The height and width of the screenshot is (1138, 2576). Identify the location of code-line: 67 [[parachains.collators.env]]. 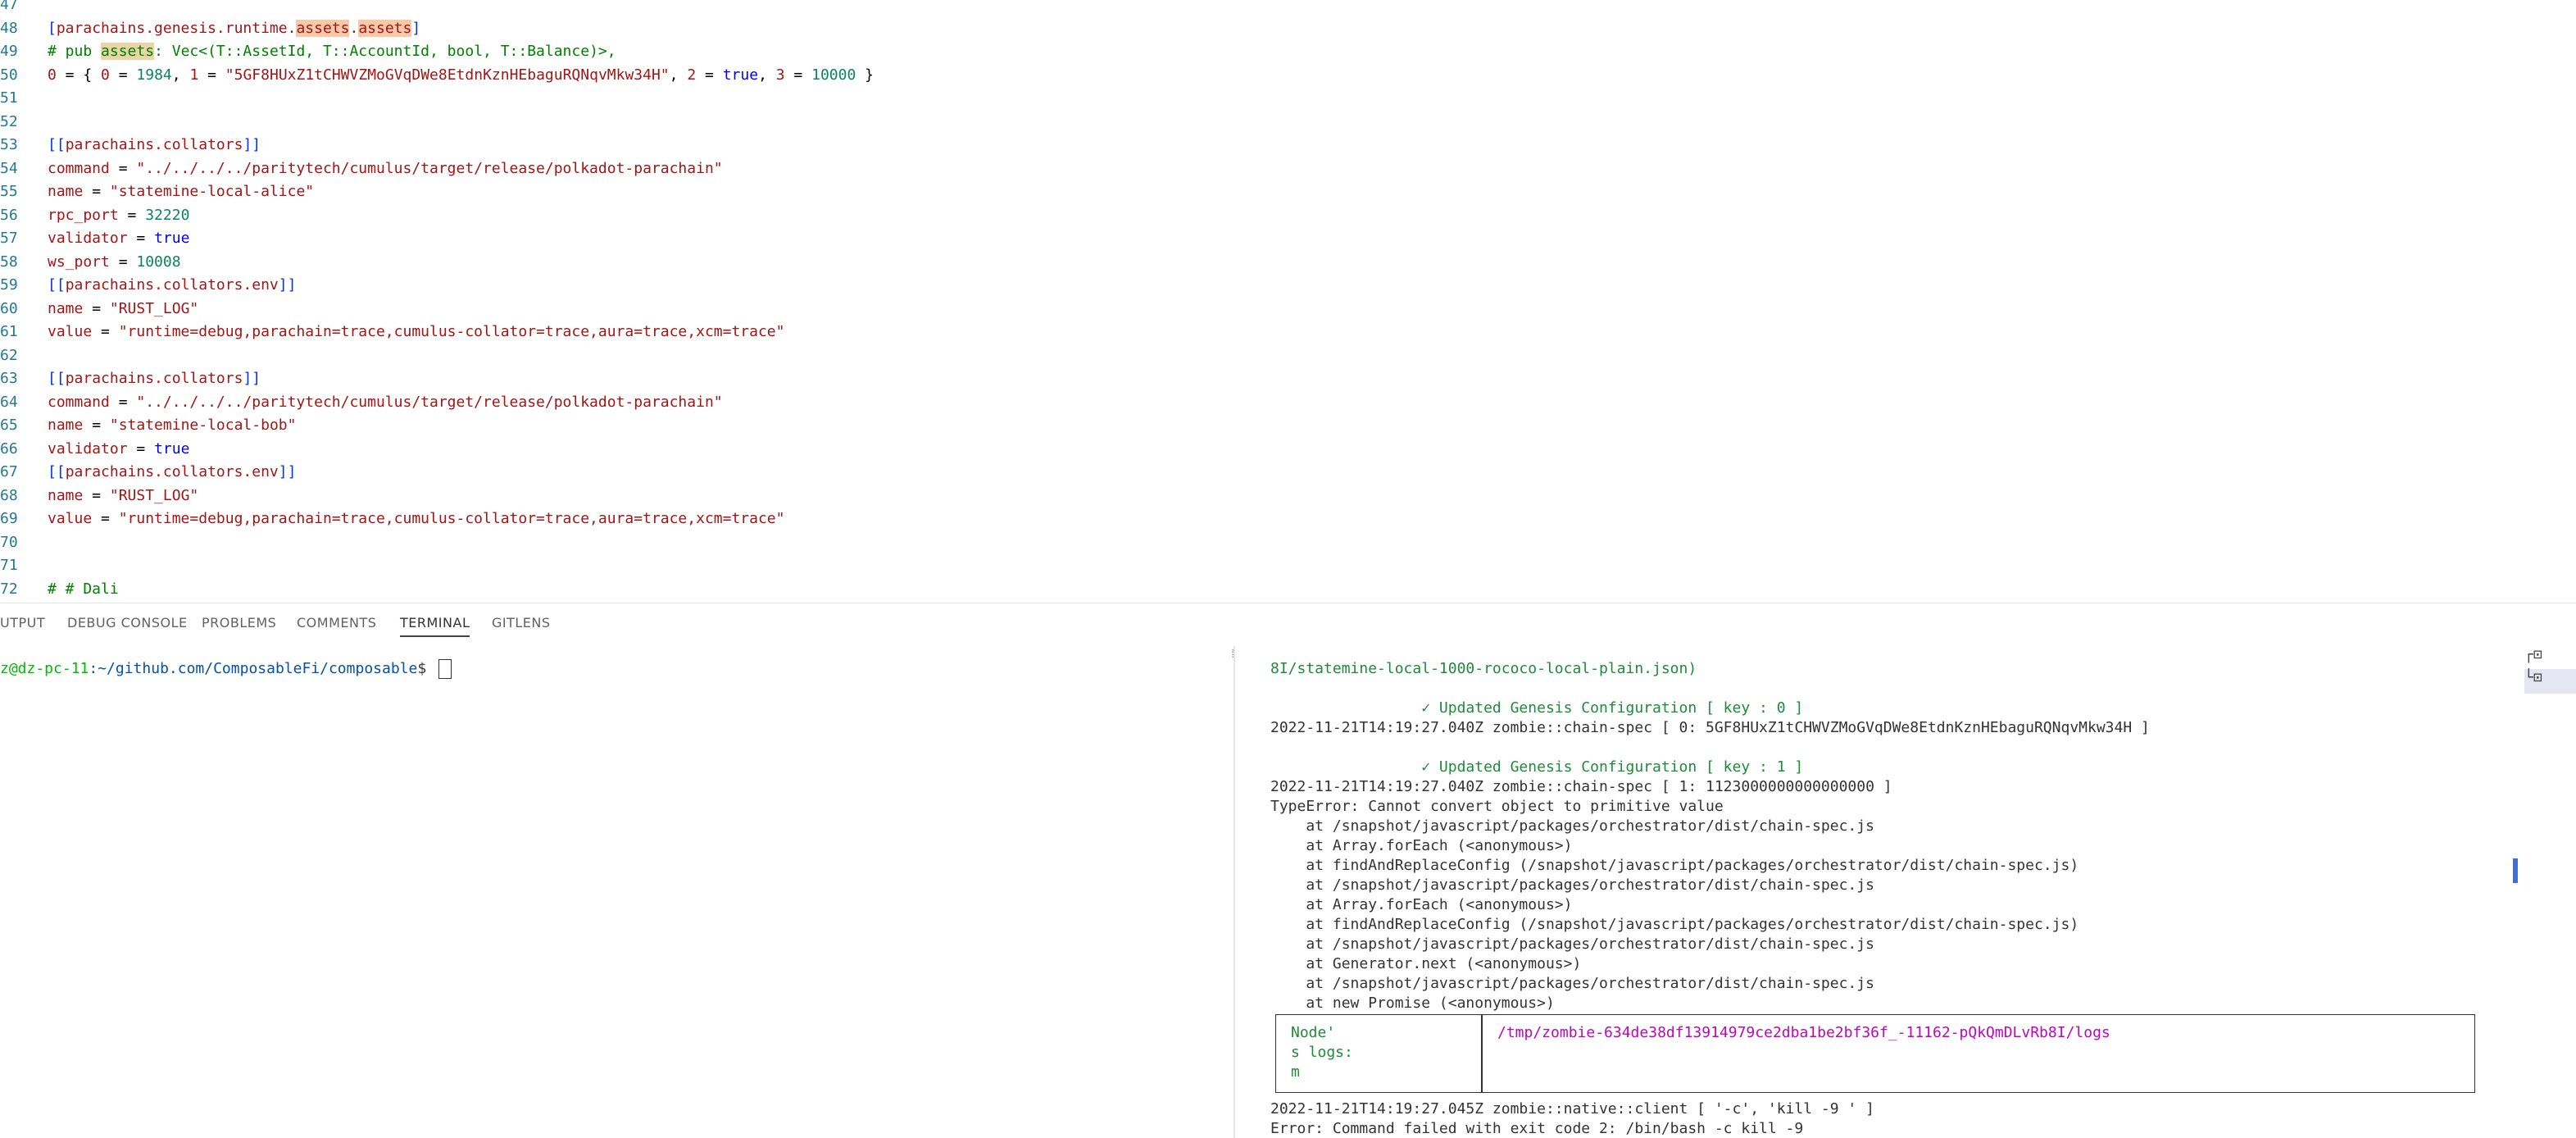
(1288, 473).